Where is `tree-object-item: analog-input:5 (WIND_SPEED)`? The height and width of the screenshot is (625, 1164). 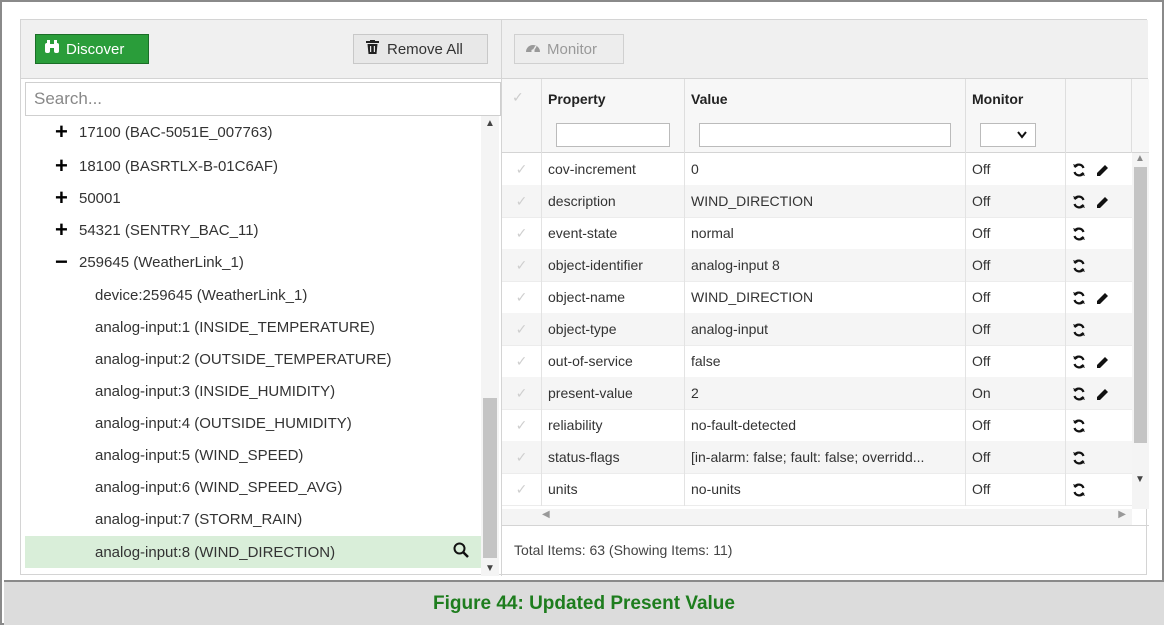
tree-object-item: analog-input:5 (WIND_SPEED) is located at coordinates (253, 455).